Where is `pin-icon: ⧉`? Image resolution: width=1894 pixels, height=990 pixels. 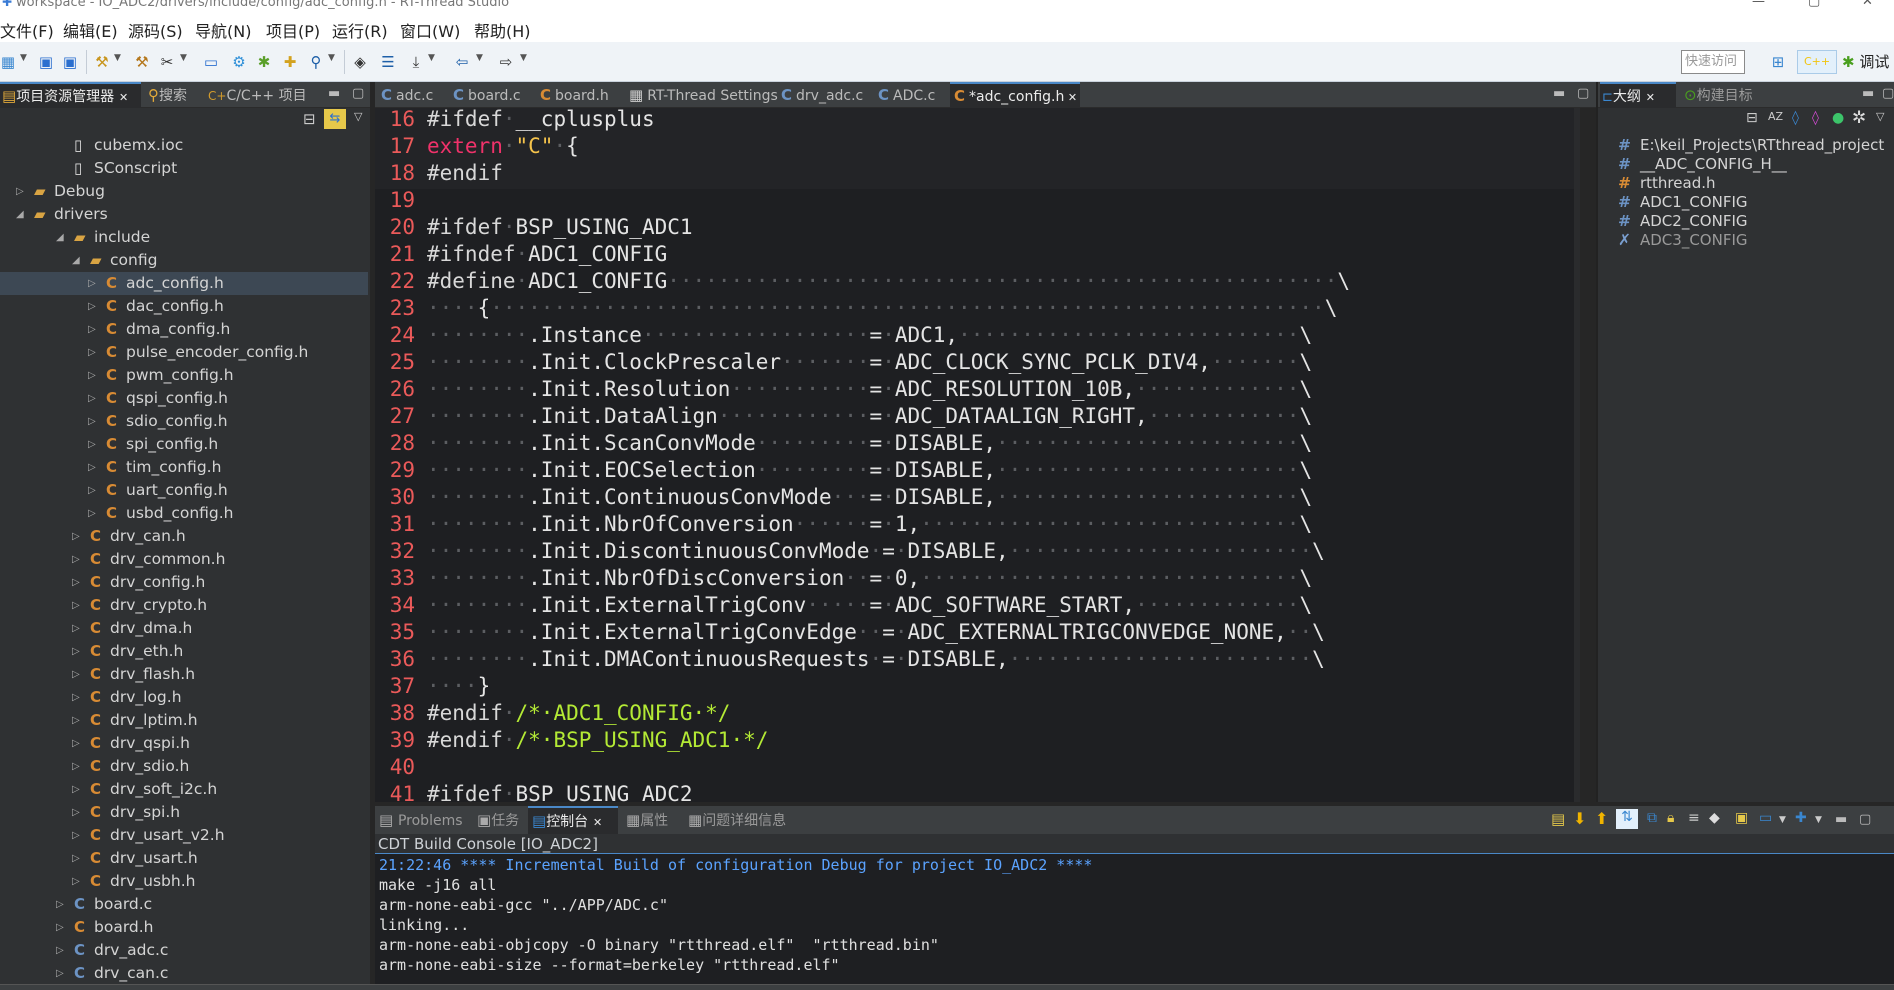 pin-icon: ⧉ is located at coordinates (1652, 818).